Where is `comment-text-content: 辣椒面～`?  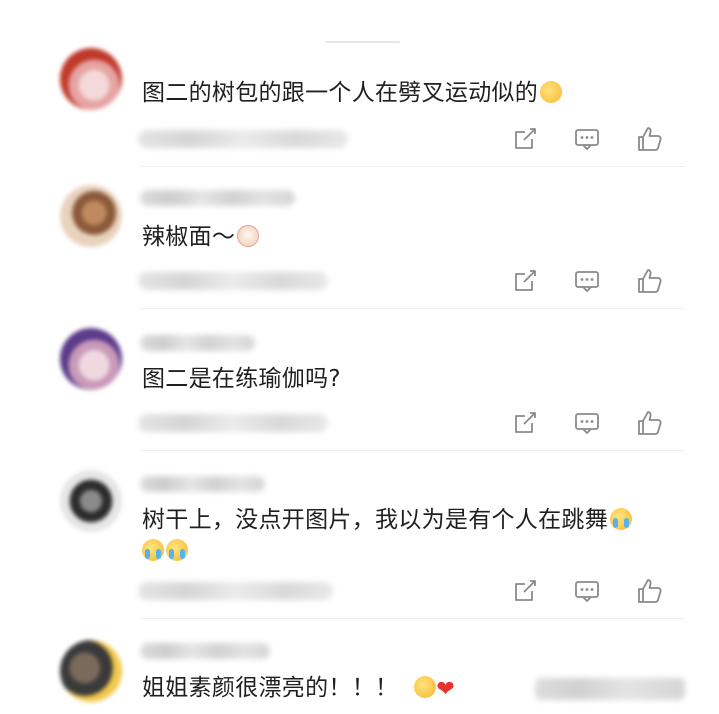
comment-text-content: 辣椒面～ is located at coordinates (189, 237).